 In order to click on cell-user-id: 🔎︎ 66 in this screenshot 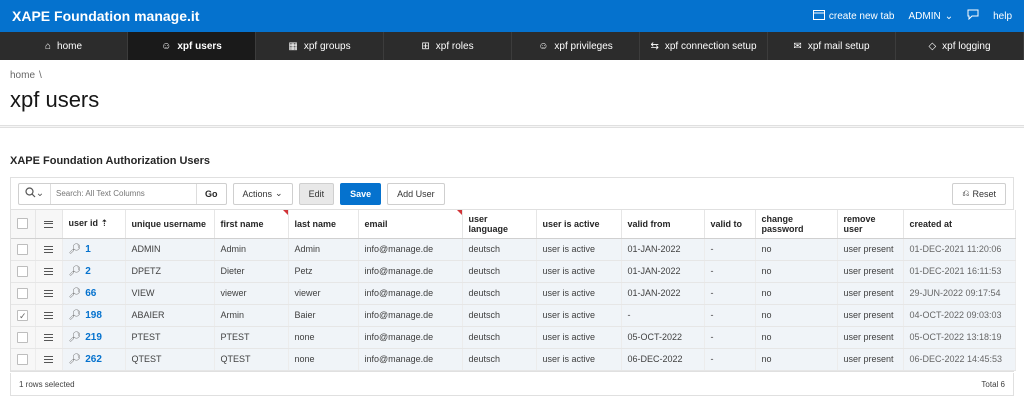, I will do `click(94, 293)`.